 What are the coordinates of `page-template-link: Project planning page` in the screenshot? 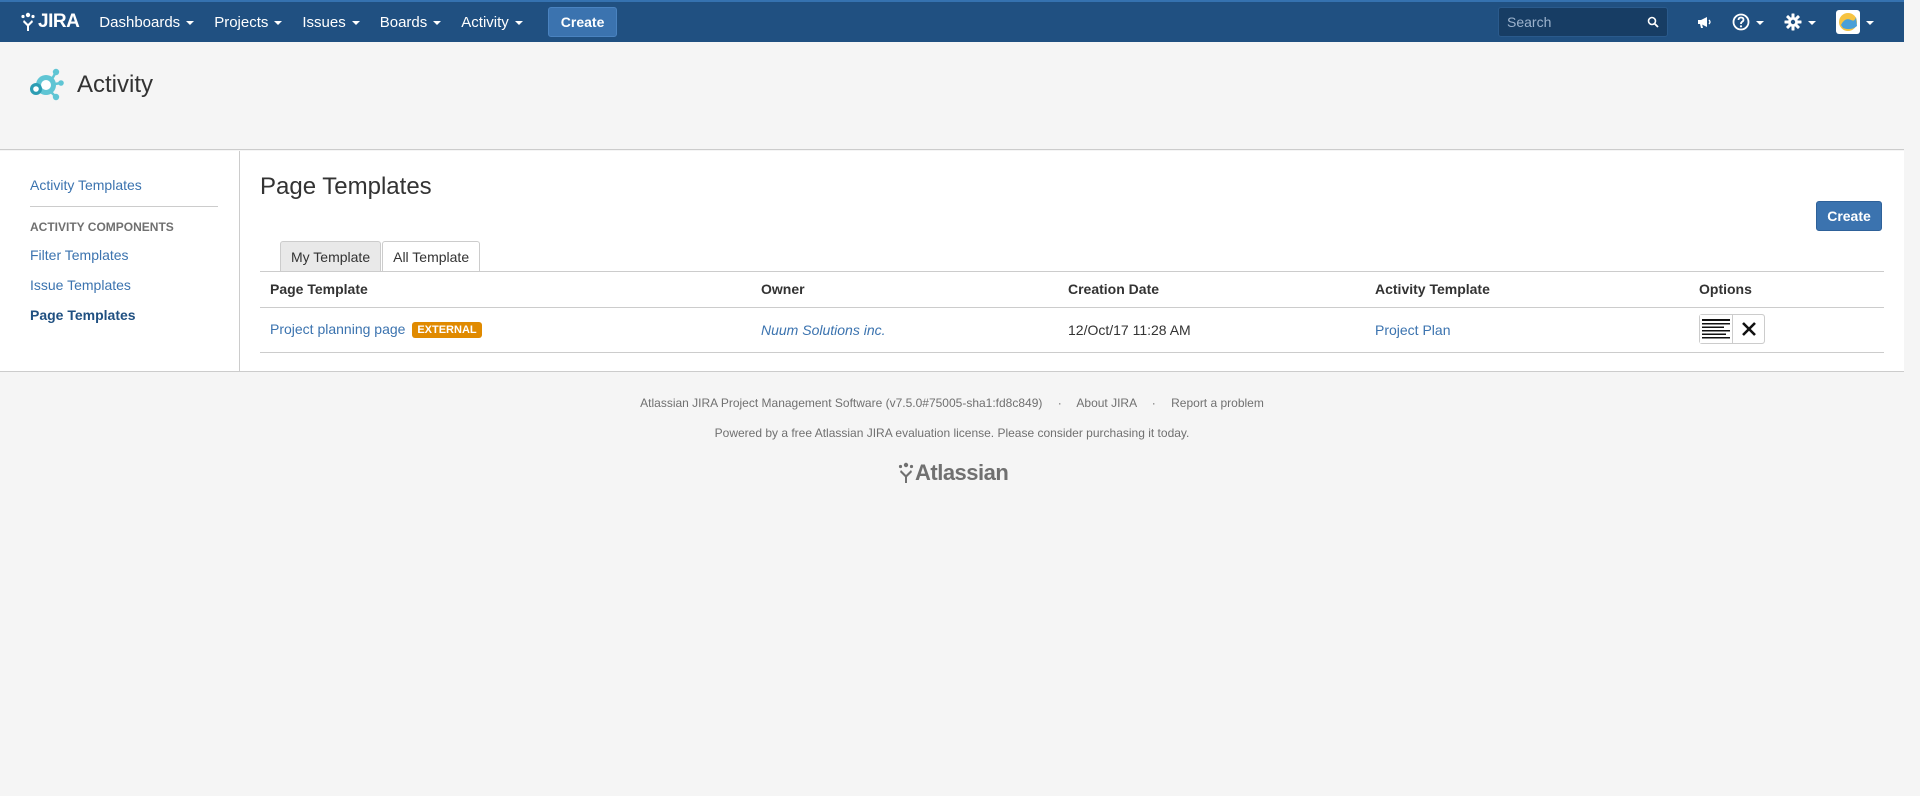 It's located at (337, 329).